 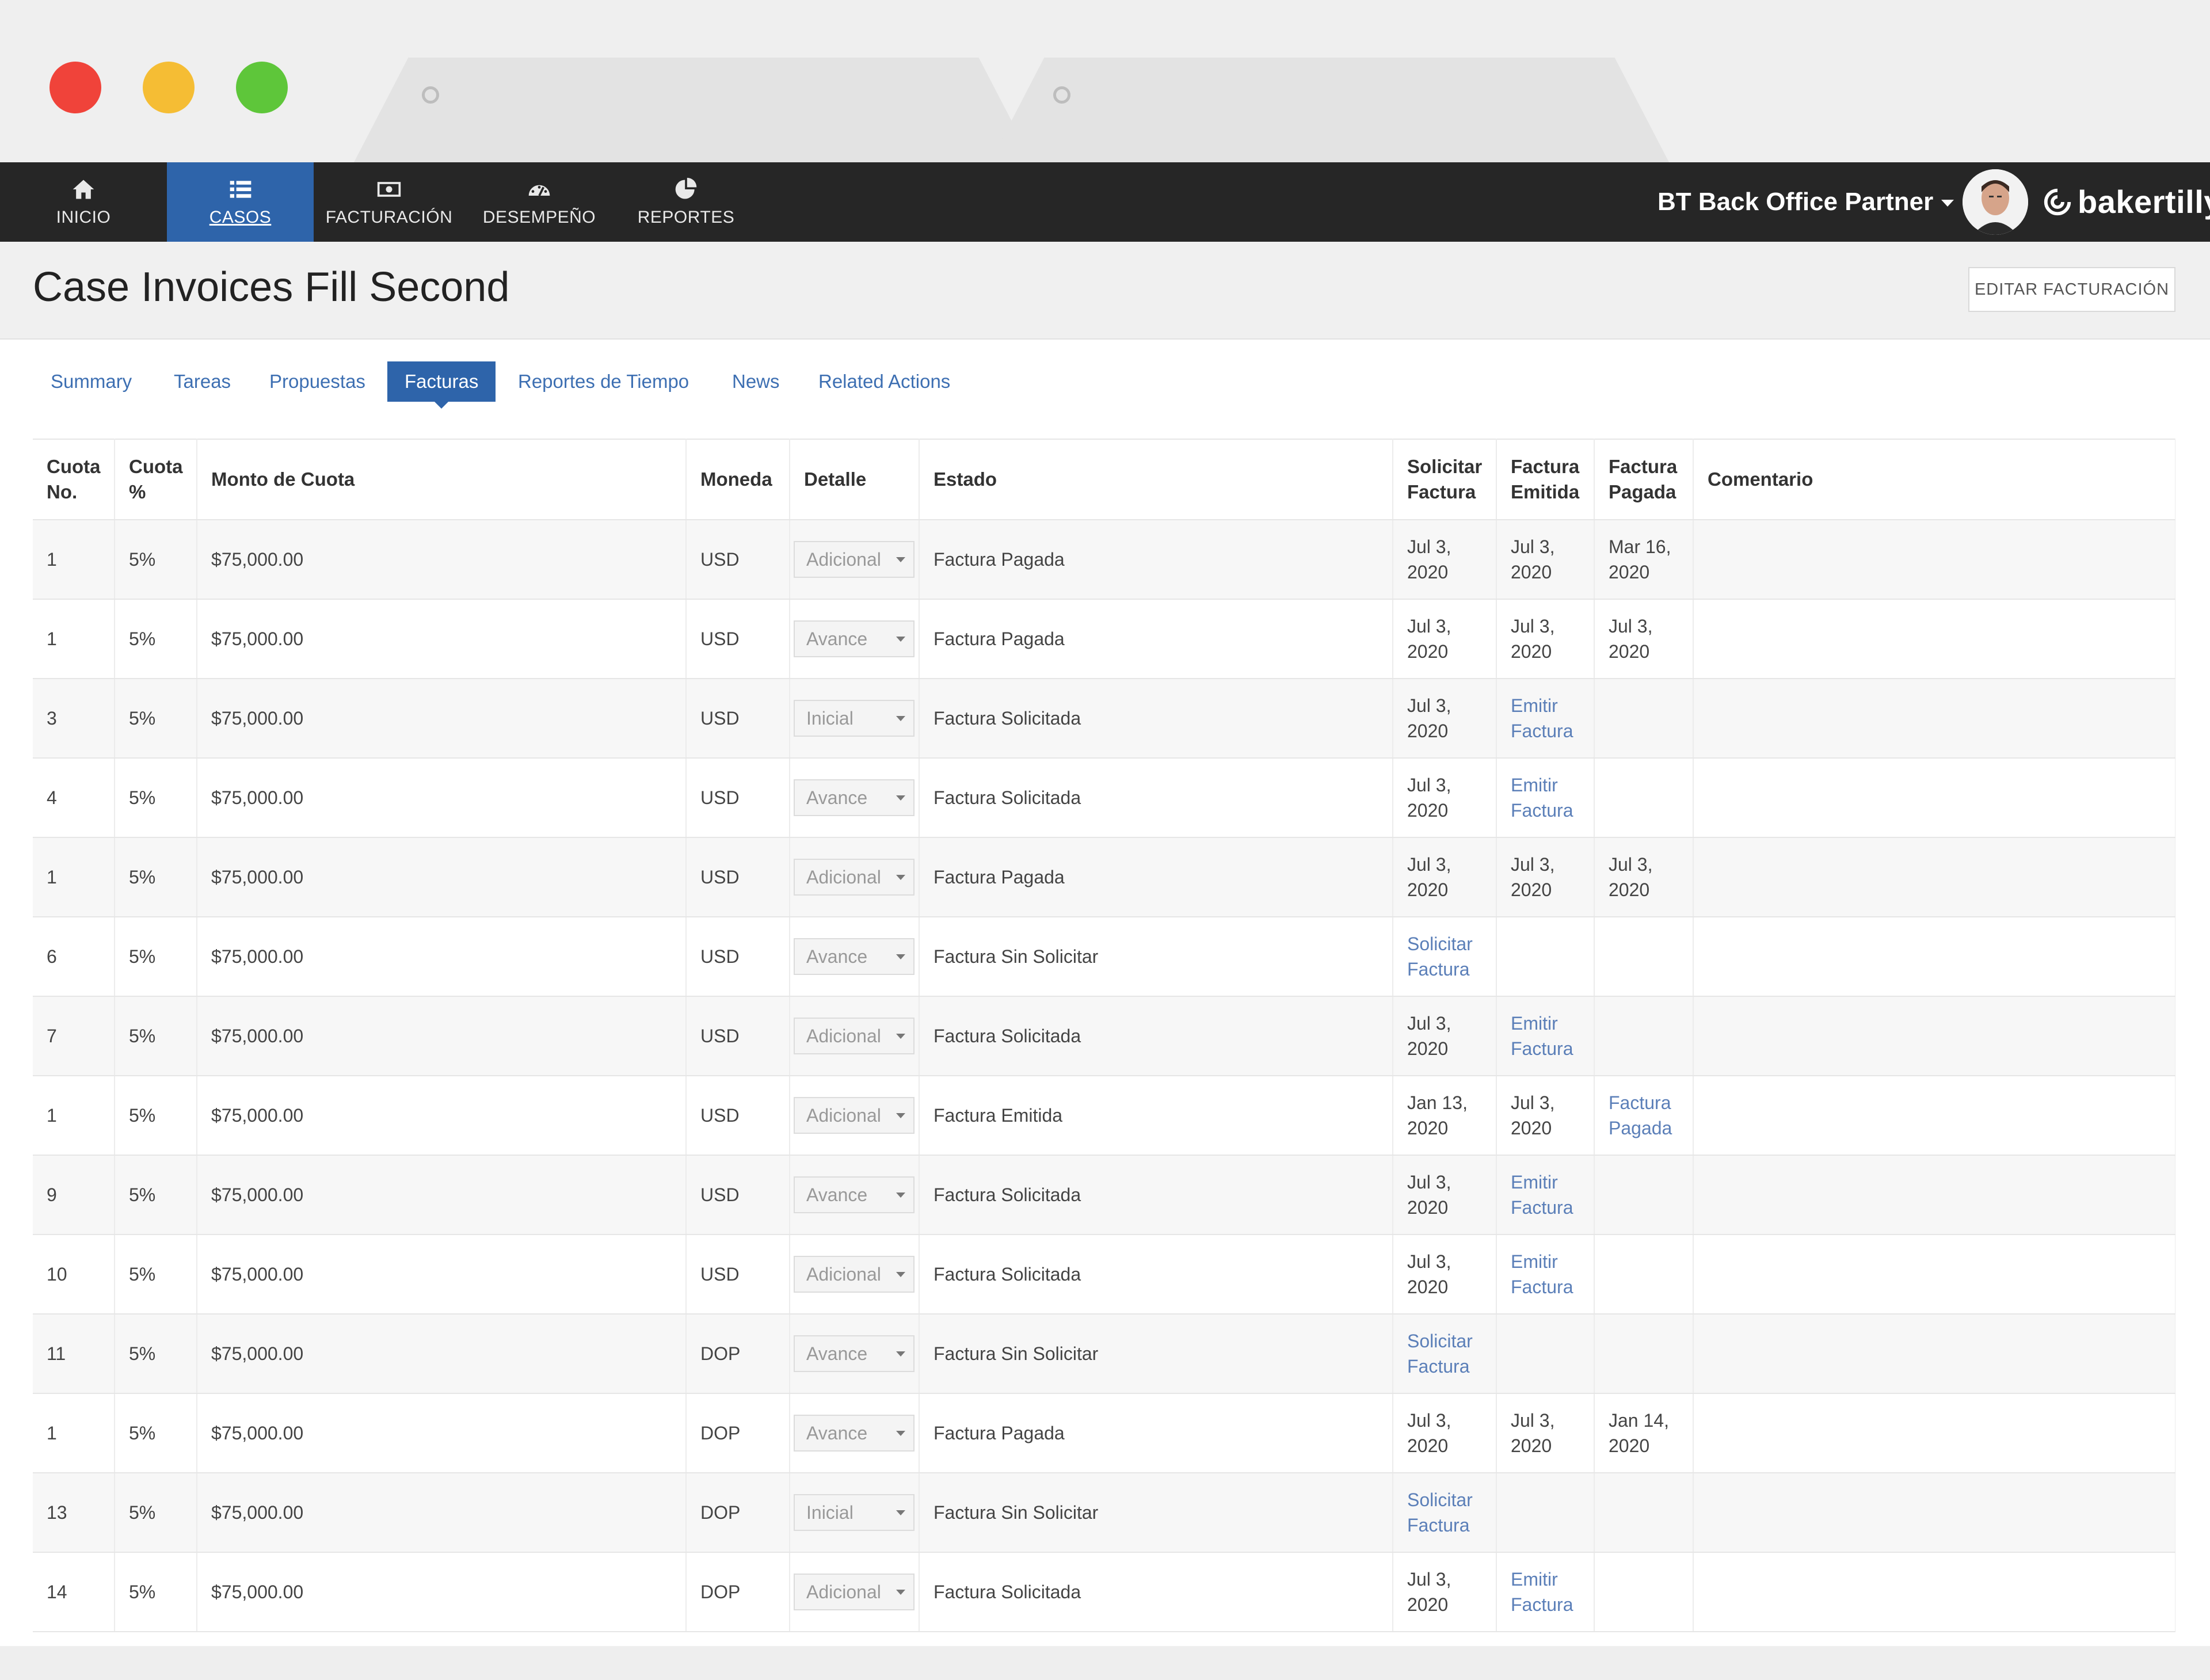 What do you see at coordinates (1156, 639) in the screenshot?
I see `cell-estado: Factura Pagada` at bounding box center [1156, 639].